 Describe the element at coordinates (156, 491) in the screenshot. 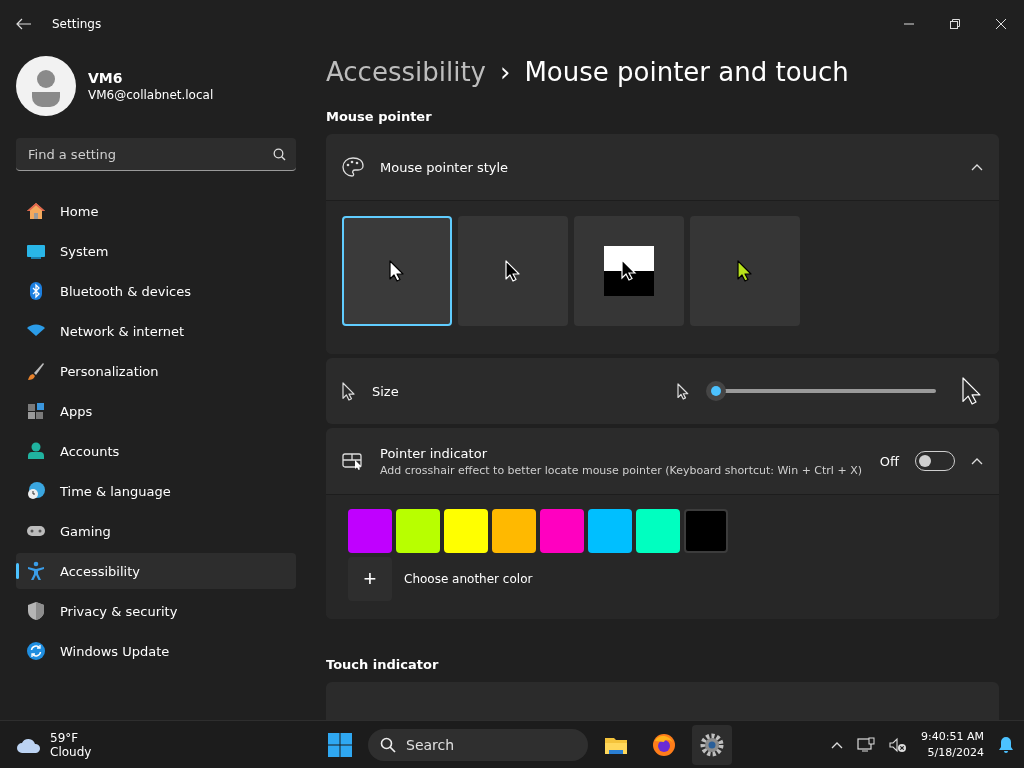

I see `sidebar-item: Time & language` at that location.